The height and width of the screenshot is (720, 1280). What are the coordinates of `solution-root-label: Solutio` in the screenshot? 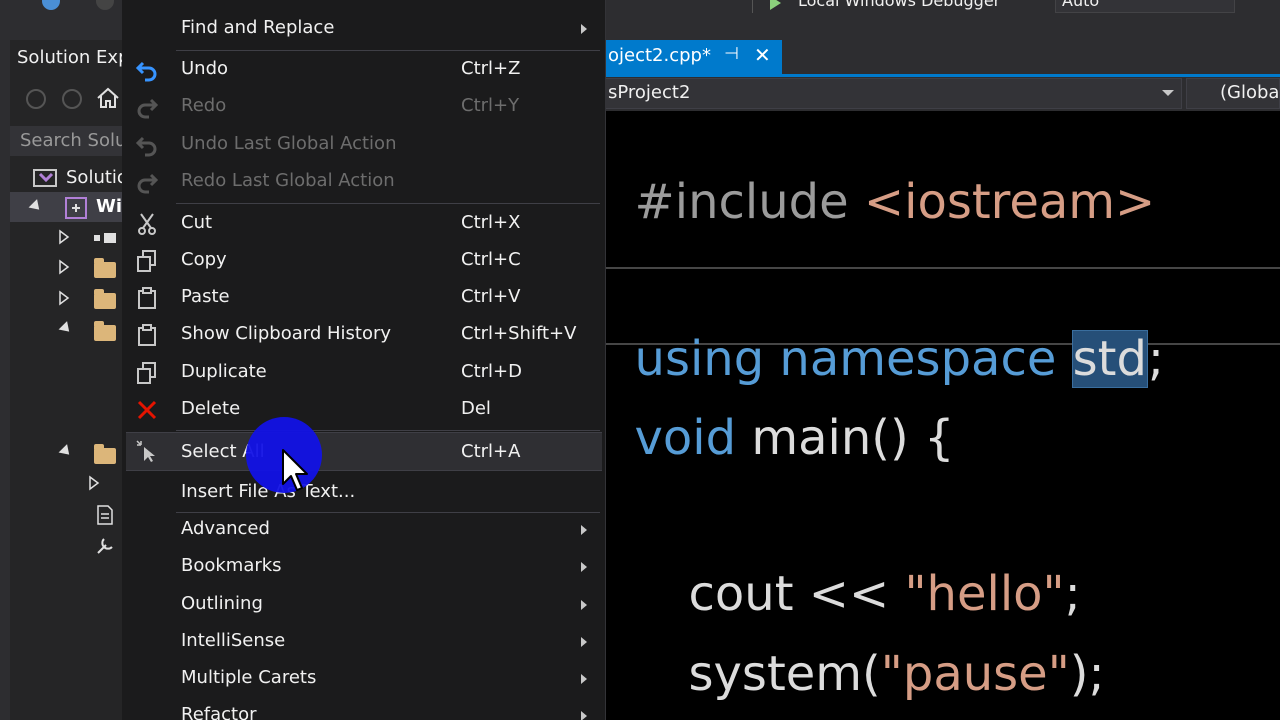 It's located at (97, 177).